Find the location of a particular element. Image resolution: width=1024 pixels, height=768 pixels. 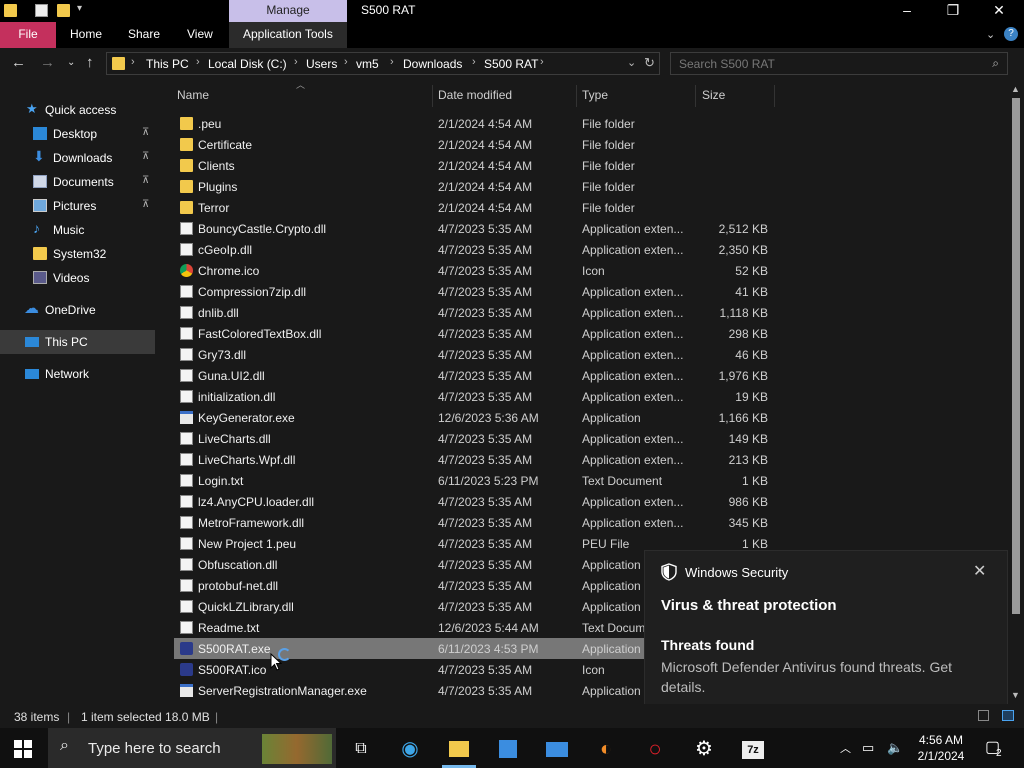

minimize-button: – is located at coordinates (907, 11).